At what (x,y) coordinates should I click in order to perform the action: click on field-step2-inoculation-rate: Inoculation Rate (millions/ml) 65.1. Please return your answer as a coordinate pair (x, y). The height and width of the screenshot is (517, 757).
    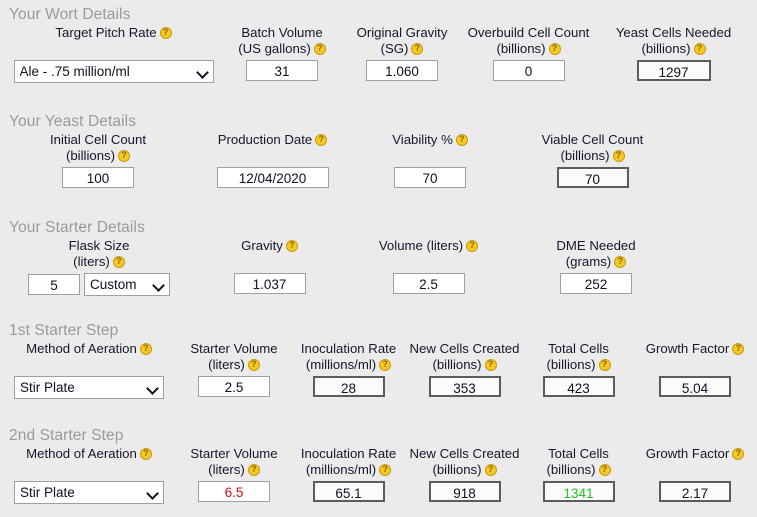
    Looking at the image, I should click on (348, 474).